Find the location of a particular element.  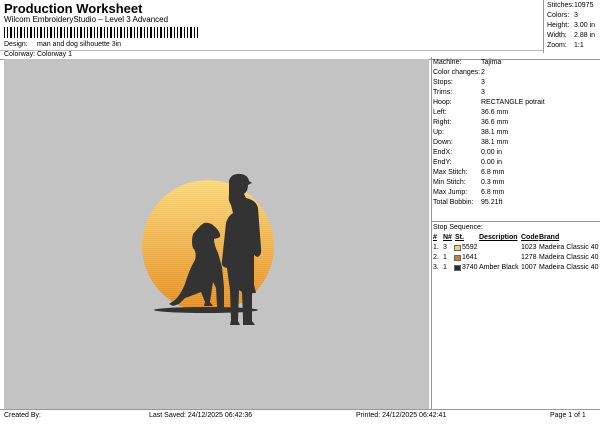

stat-stitches: Stitches:10975 is located at coordinates (570, 5).